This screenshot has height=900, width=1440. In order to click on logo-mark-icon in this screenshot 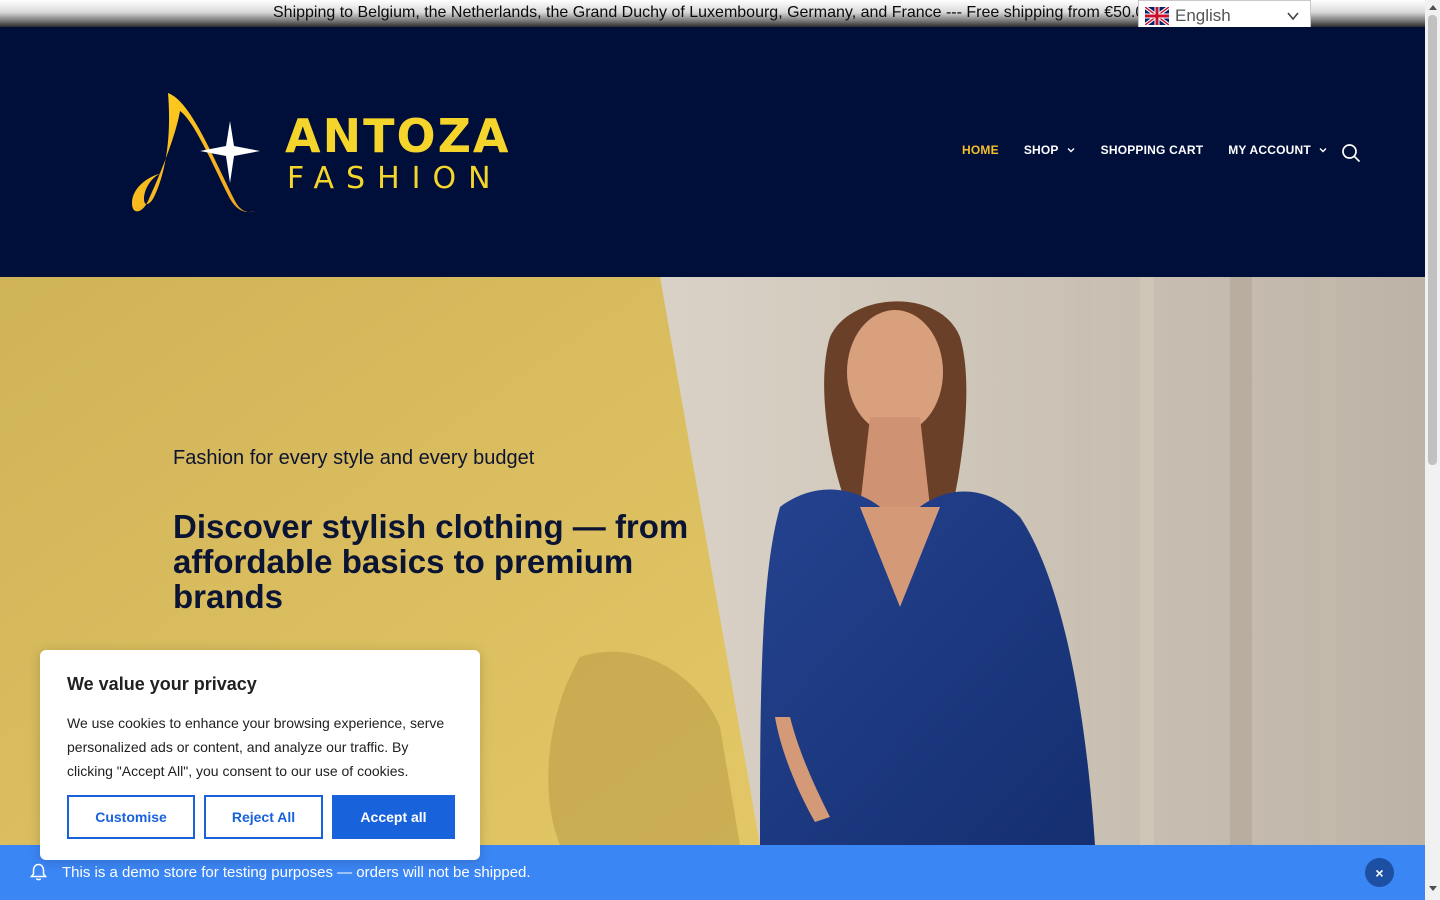, I will do `click(196, 153)`.